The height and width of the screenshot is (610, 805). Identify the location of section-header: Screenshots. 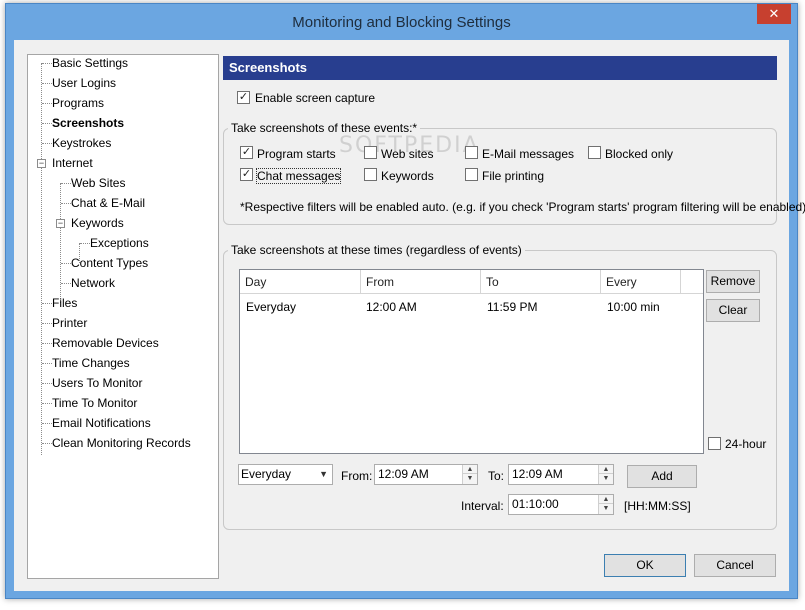
(500, 68).